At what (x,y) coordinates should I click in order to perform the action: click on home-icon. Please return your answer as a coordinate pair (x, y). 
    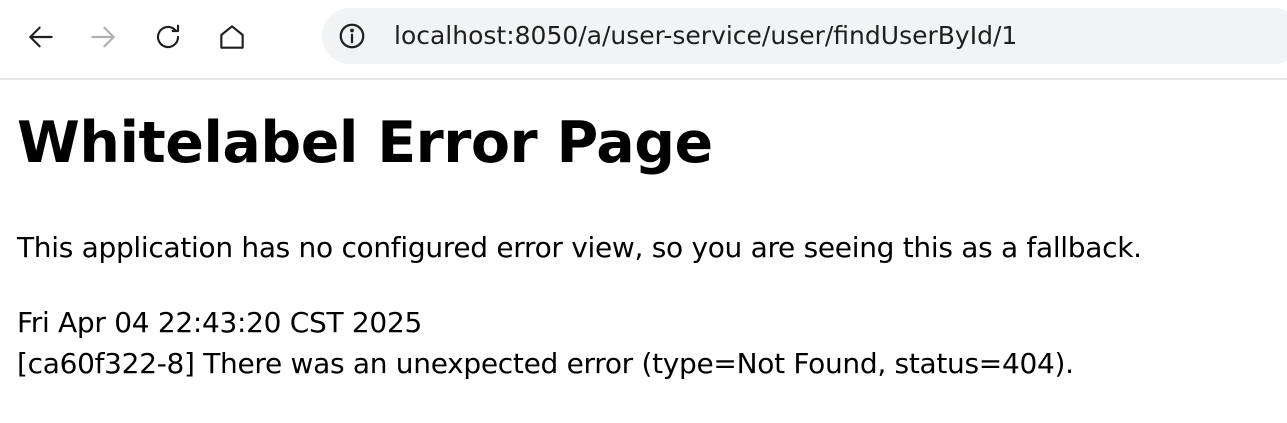
    Looking at the image, I should click on (232, 37).